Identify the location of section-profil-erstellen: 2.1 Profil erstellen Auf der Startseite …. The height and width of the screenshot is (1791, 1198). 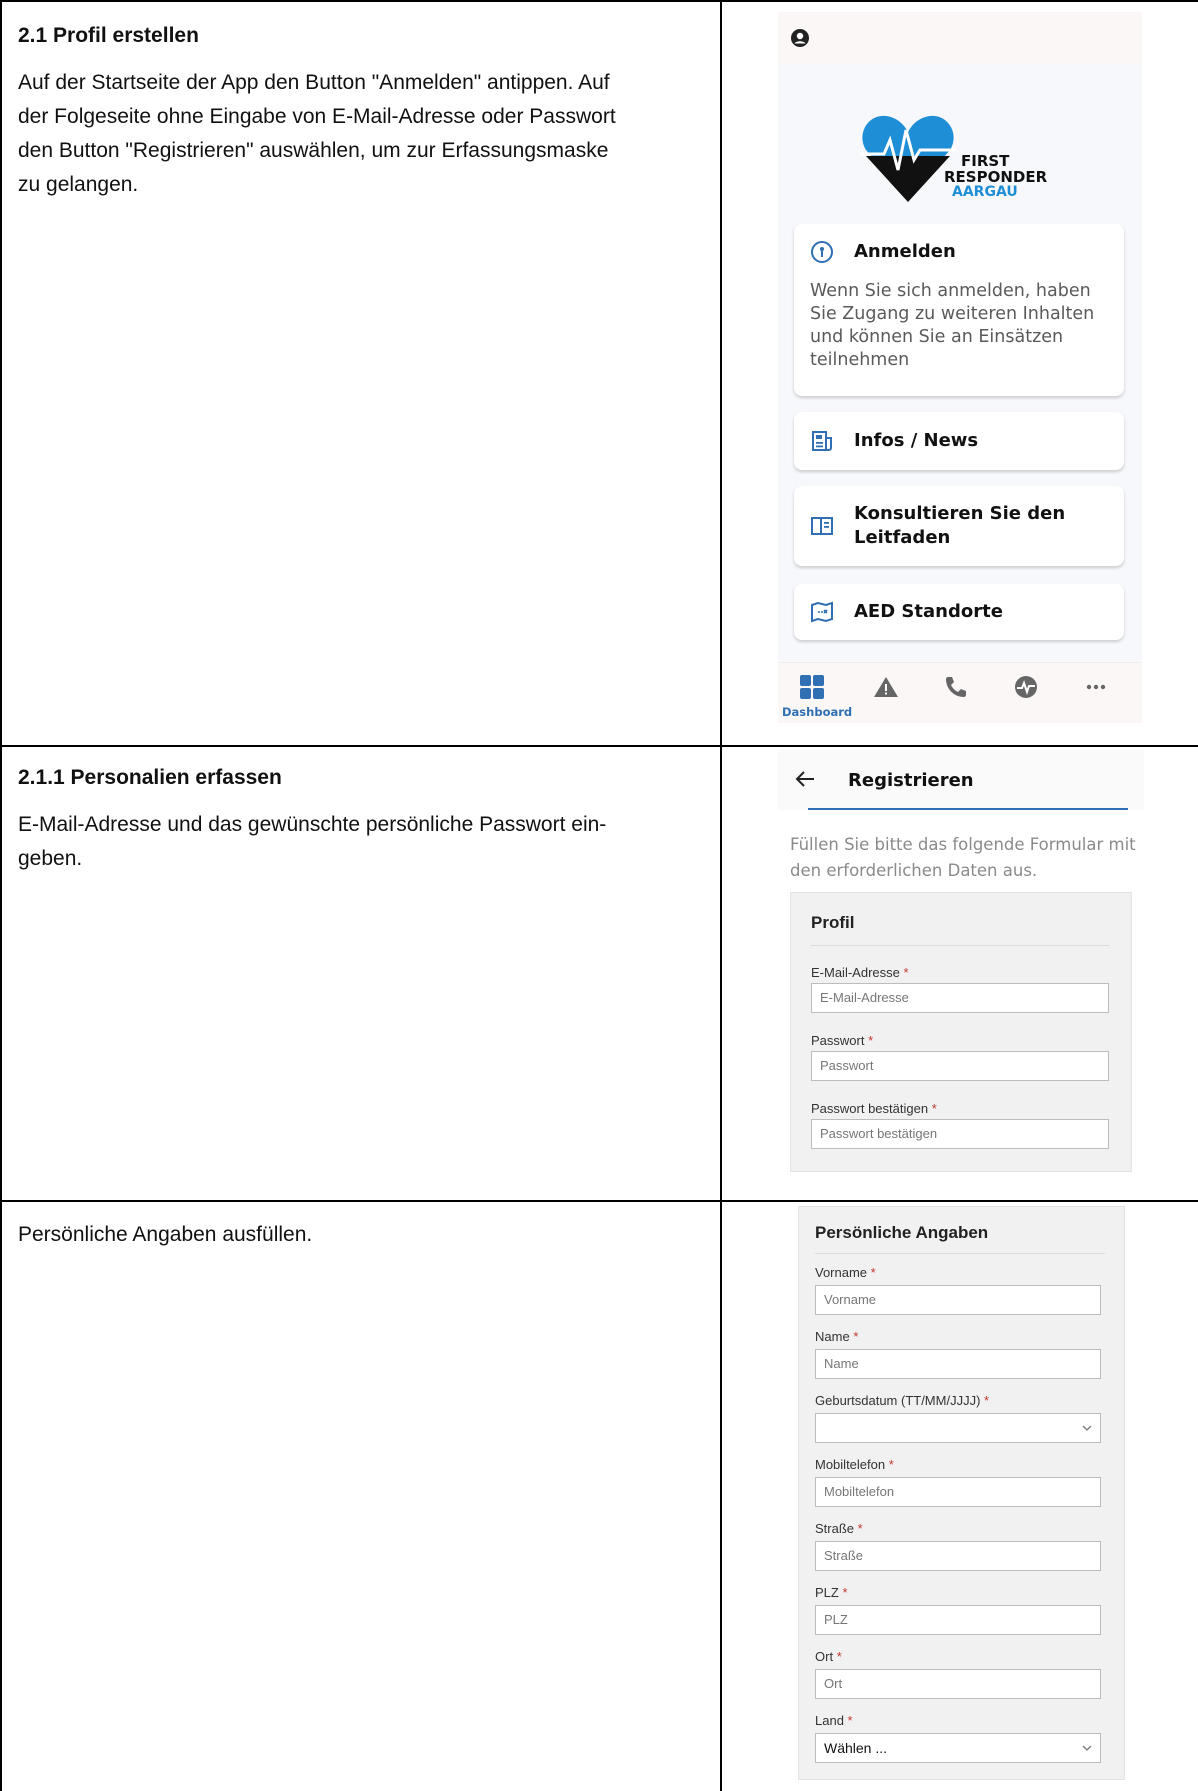
(363, 113).